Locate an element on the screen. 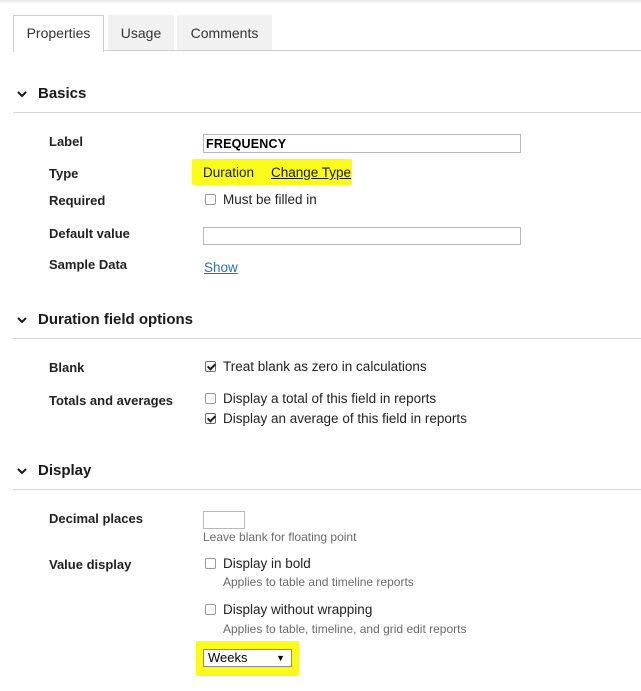  required-checkbox-label: Must be filled in is located at coordinates (270, 199).